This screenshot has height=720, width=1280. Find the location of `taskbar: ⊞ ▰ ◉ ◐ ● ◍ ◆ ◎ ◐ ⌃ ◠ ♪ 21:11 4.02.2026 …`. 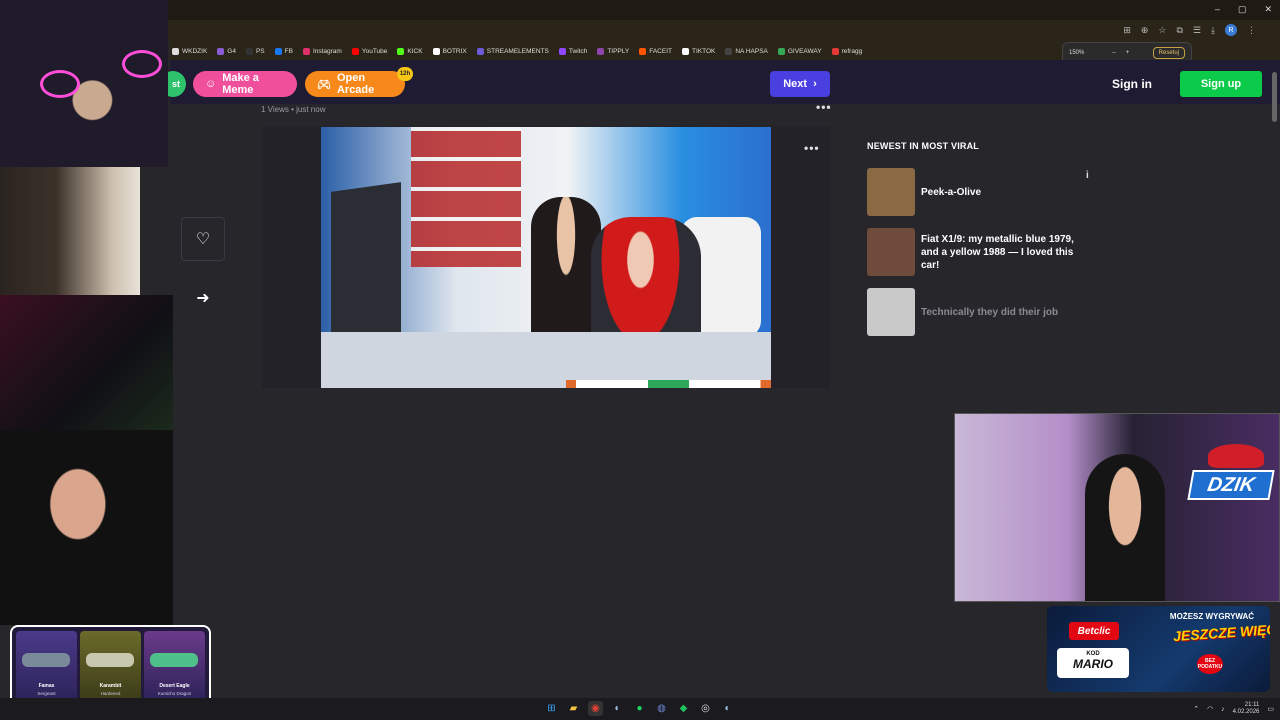

taskbar: ⊞ ▰ ◉ ◐ ● ◍ ◆ ◎ ◐ ⌃ ◠ ♪ 21:11 4.02.2026 … is located at coordinates (640, 709).